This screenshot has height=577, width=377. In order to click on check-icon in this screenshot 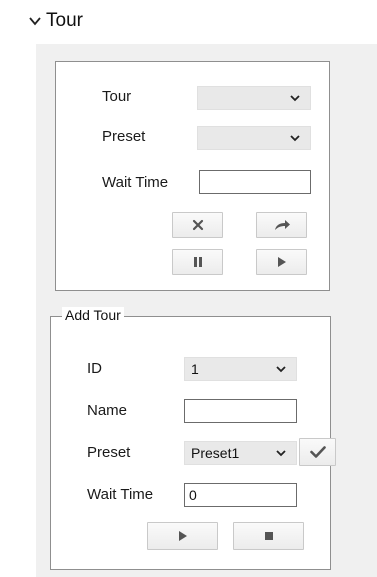, I will do `click(317, 452)`.